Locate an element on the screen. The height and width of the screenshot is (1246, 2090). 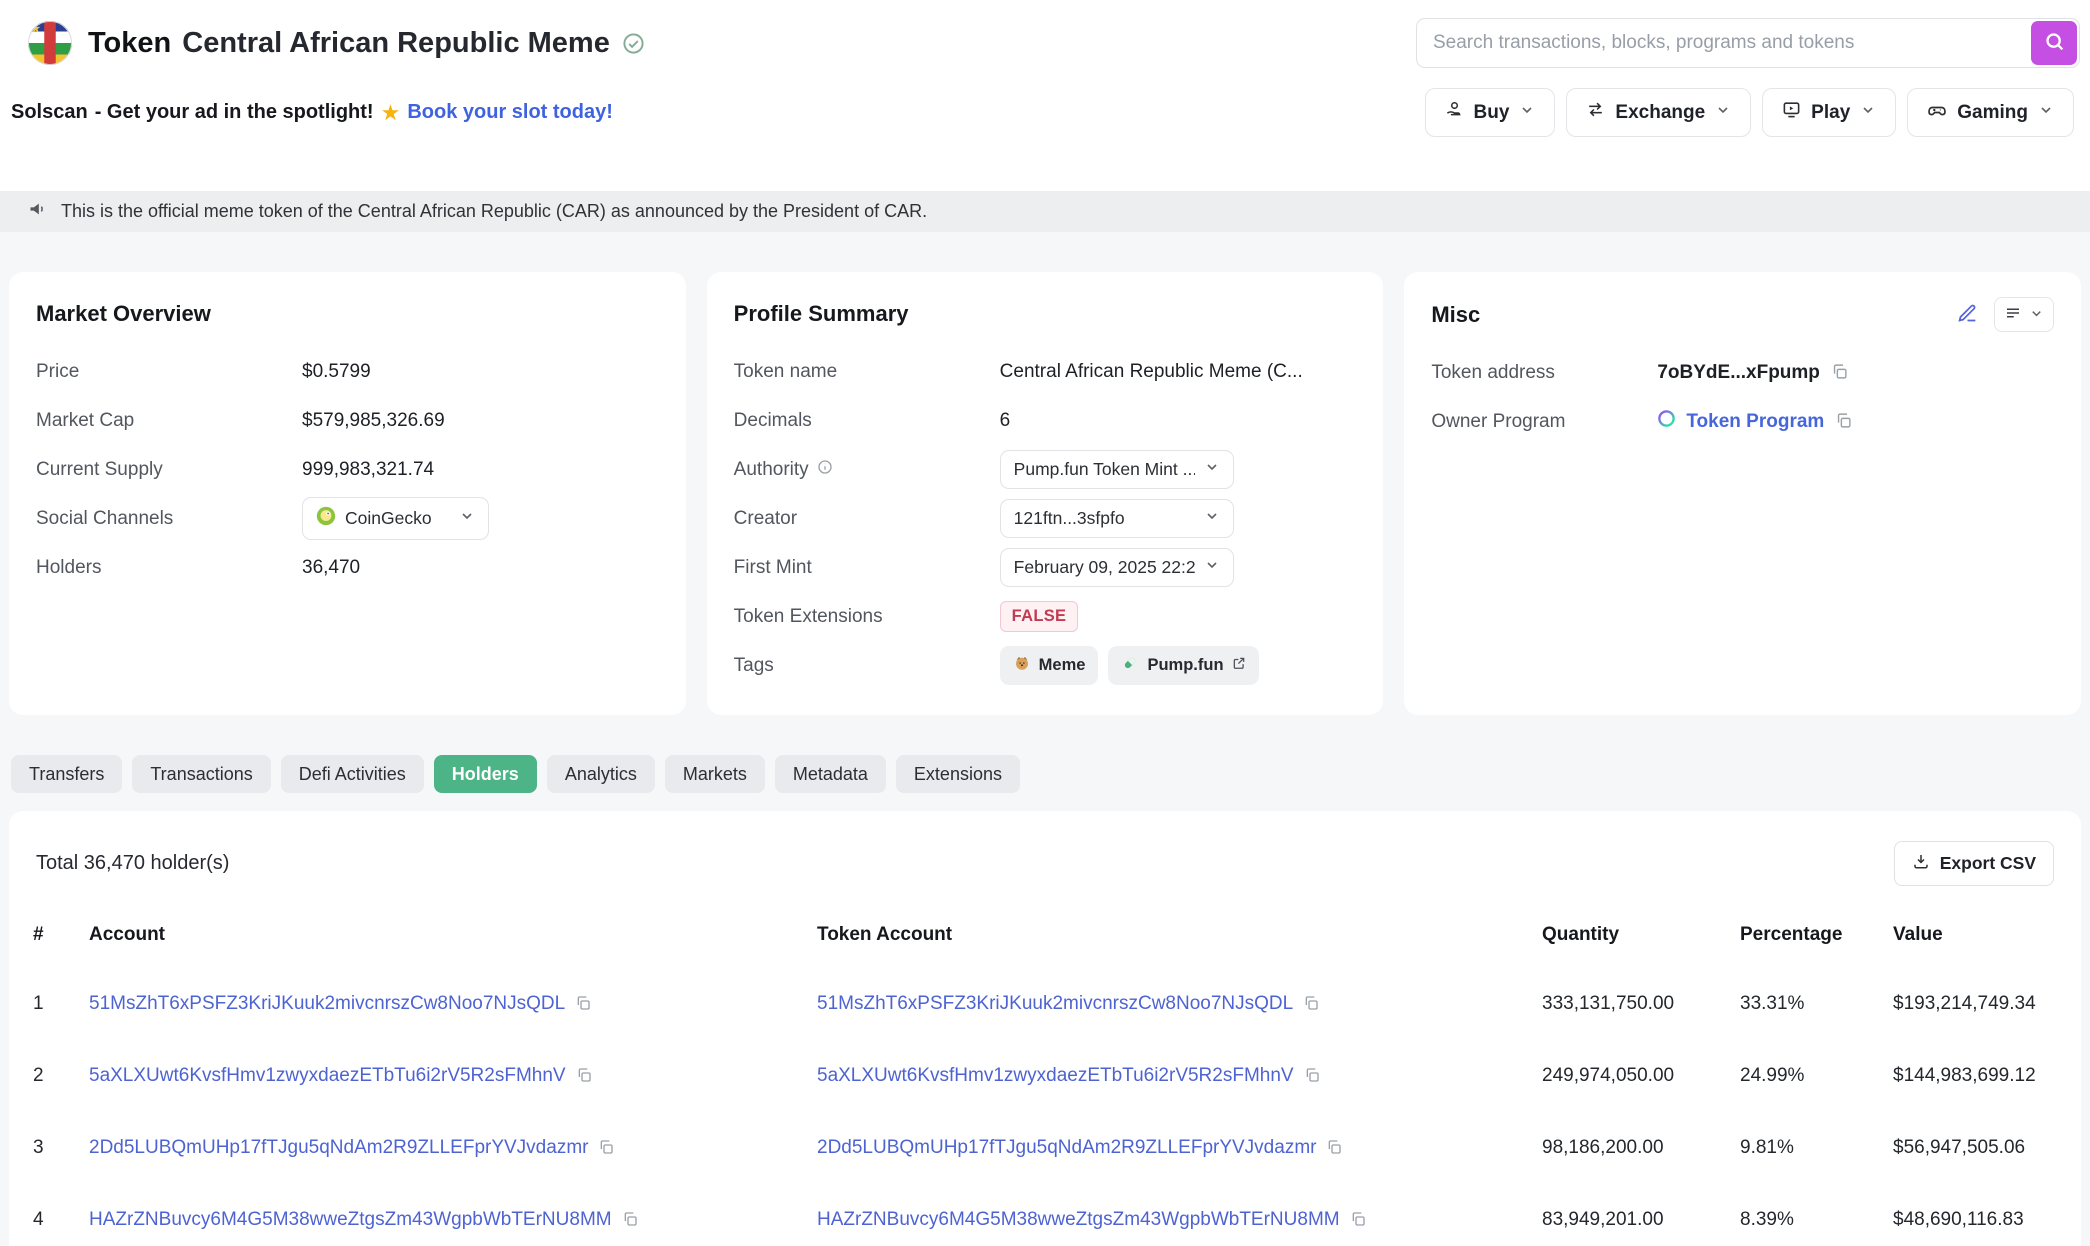
tag-meme-label: Meme is located at coordinates (1062, 665).